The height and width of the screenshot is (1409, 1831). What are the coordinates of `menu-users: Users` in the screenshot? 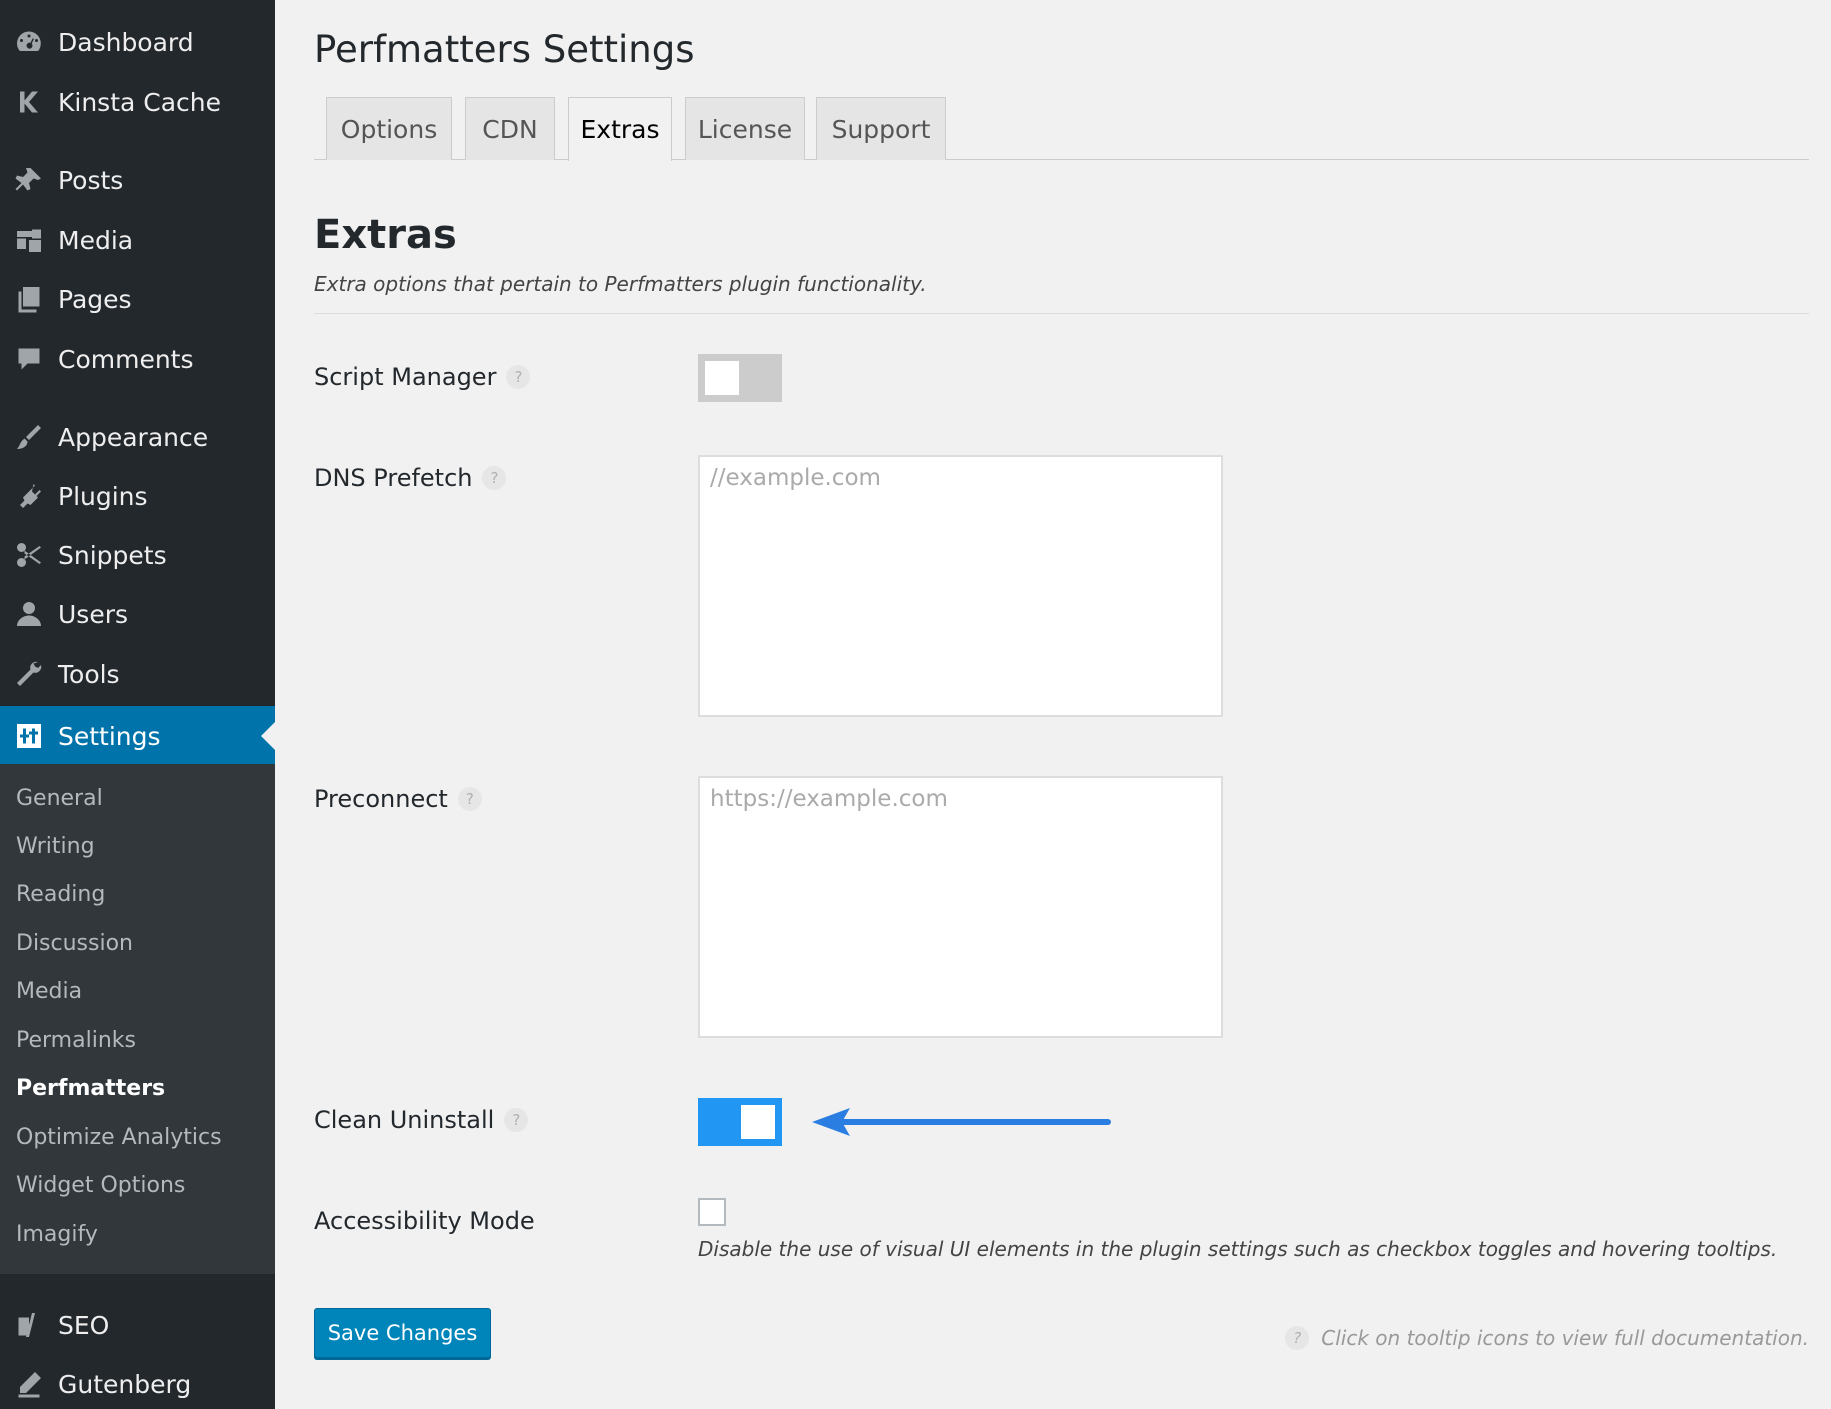 It's located at (137, 614).